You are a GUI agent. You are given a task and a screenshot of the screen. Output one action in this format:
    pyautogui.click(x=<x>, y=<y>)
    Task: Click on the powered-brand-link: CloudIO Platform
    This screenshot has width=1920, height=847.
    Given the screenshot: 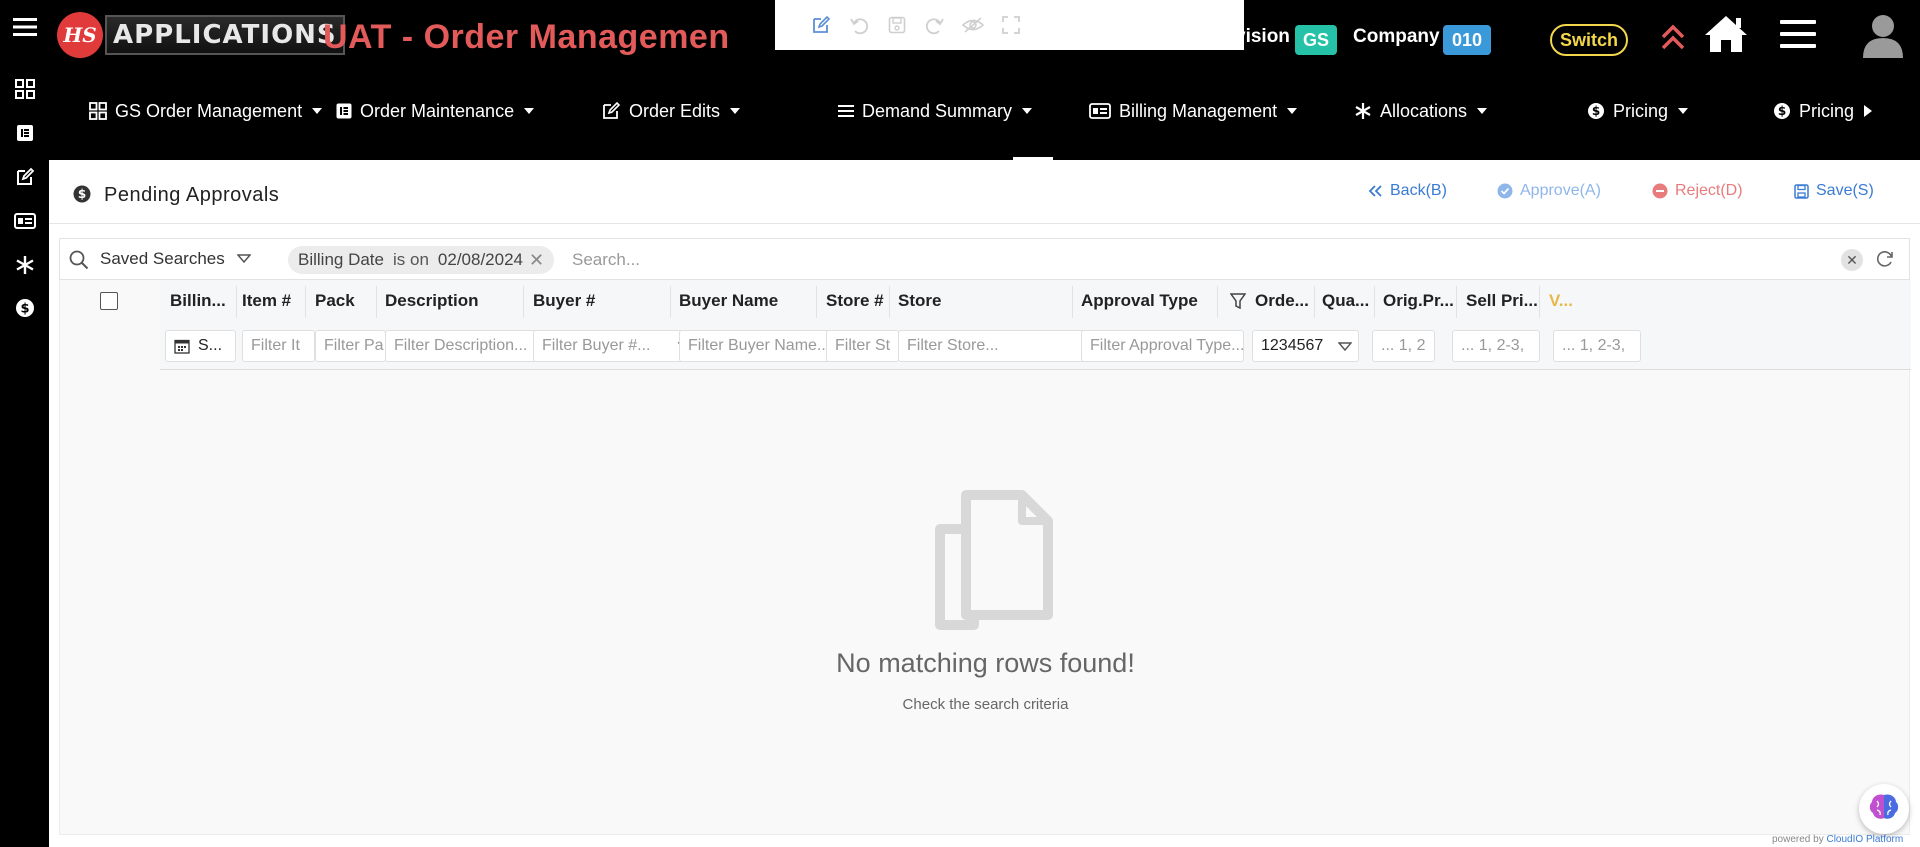 What is the action you would take?
    pyautogui.click(x=1864, y=839)
    